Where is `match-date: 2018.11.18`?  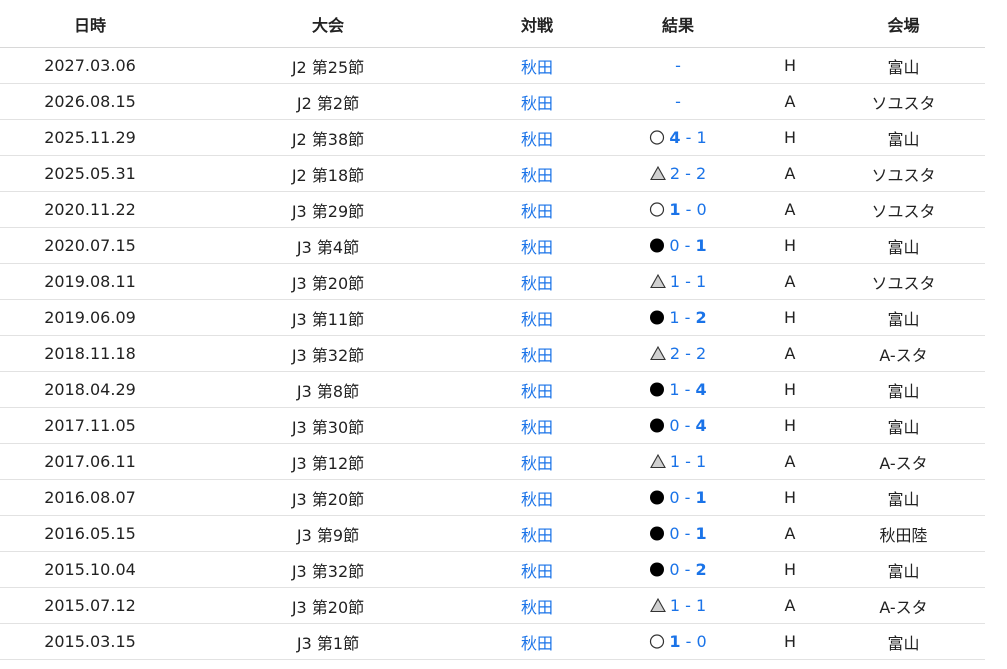
match-date: 2018.11.18 is located at coordinates (90, 353).